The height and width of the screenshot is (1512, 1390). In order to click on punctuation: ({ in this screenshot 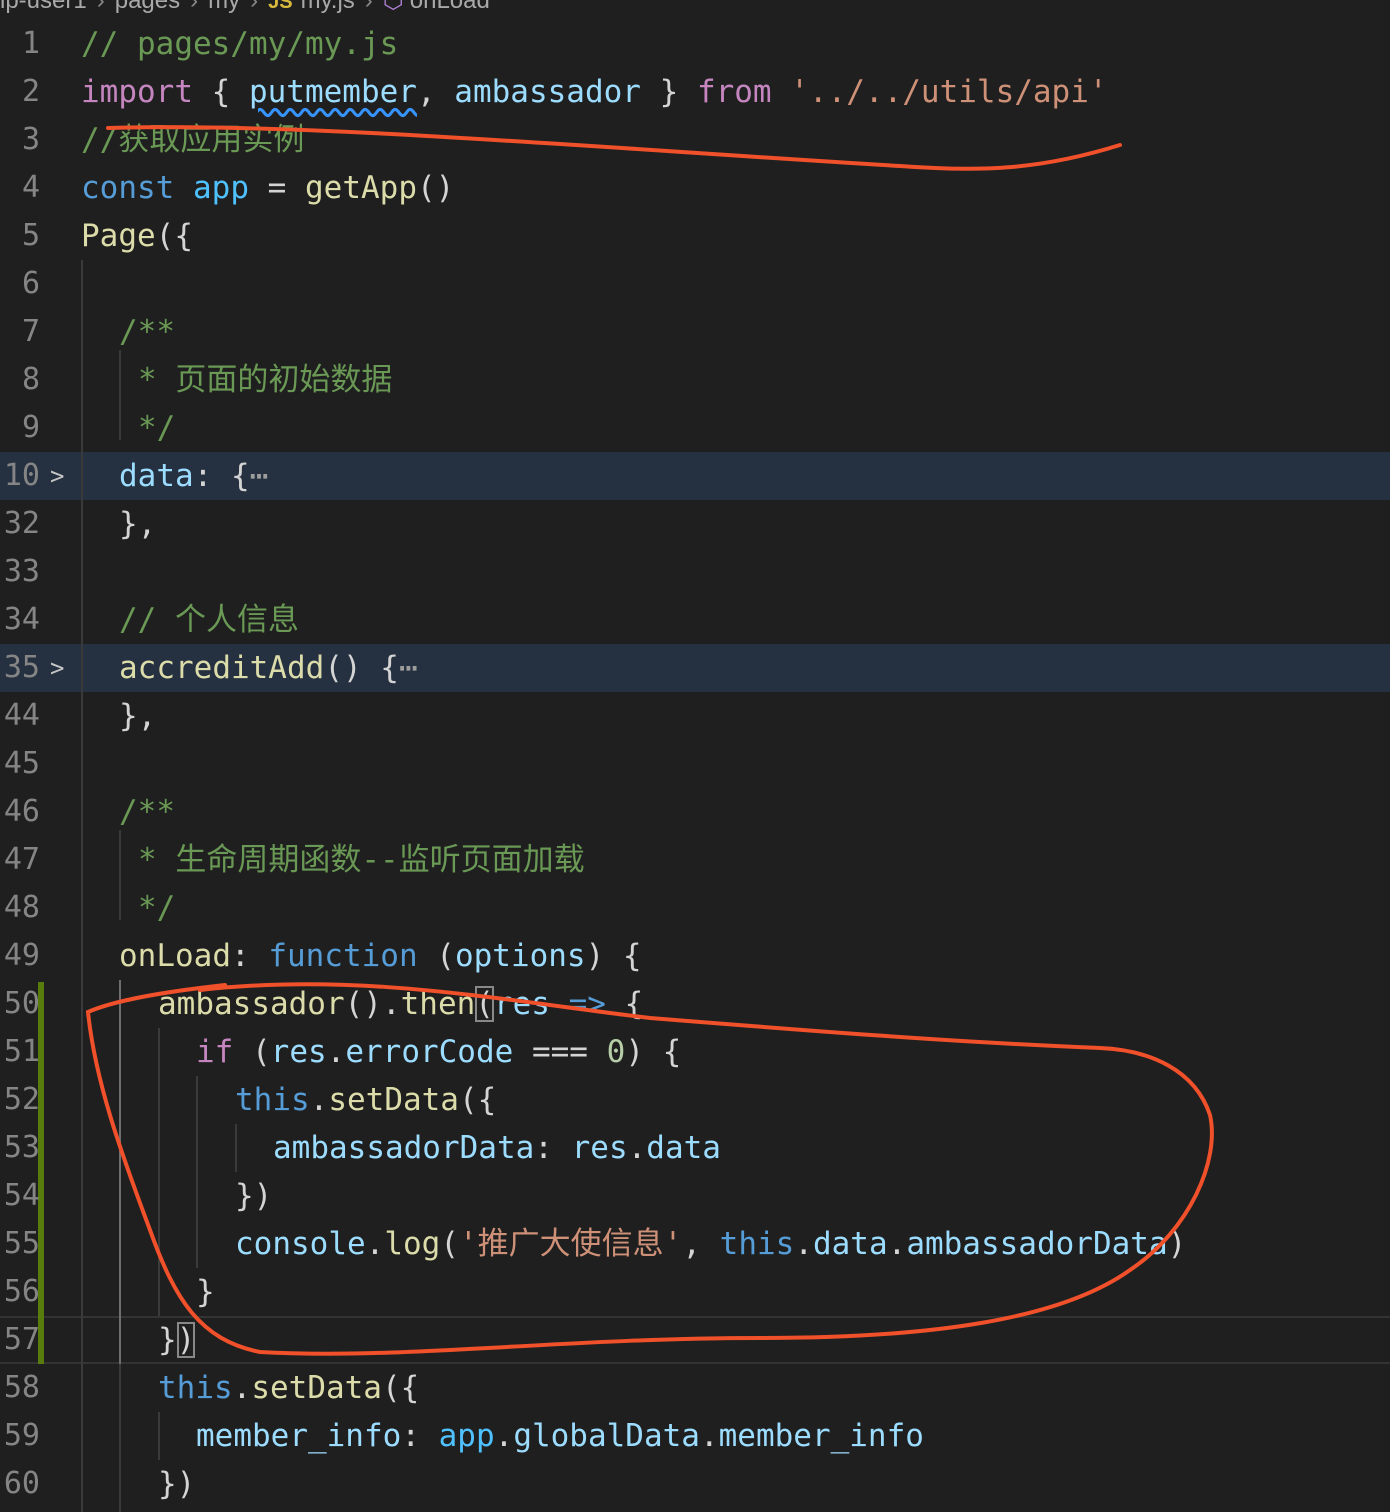, I will do `click(477, 1100)`.